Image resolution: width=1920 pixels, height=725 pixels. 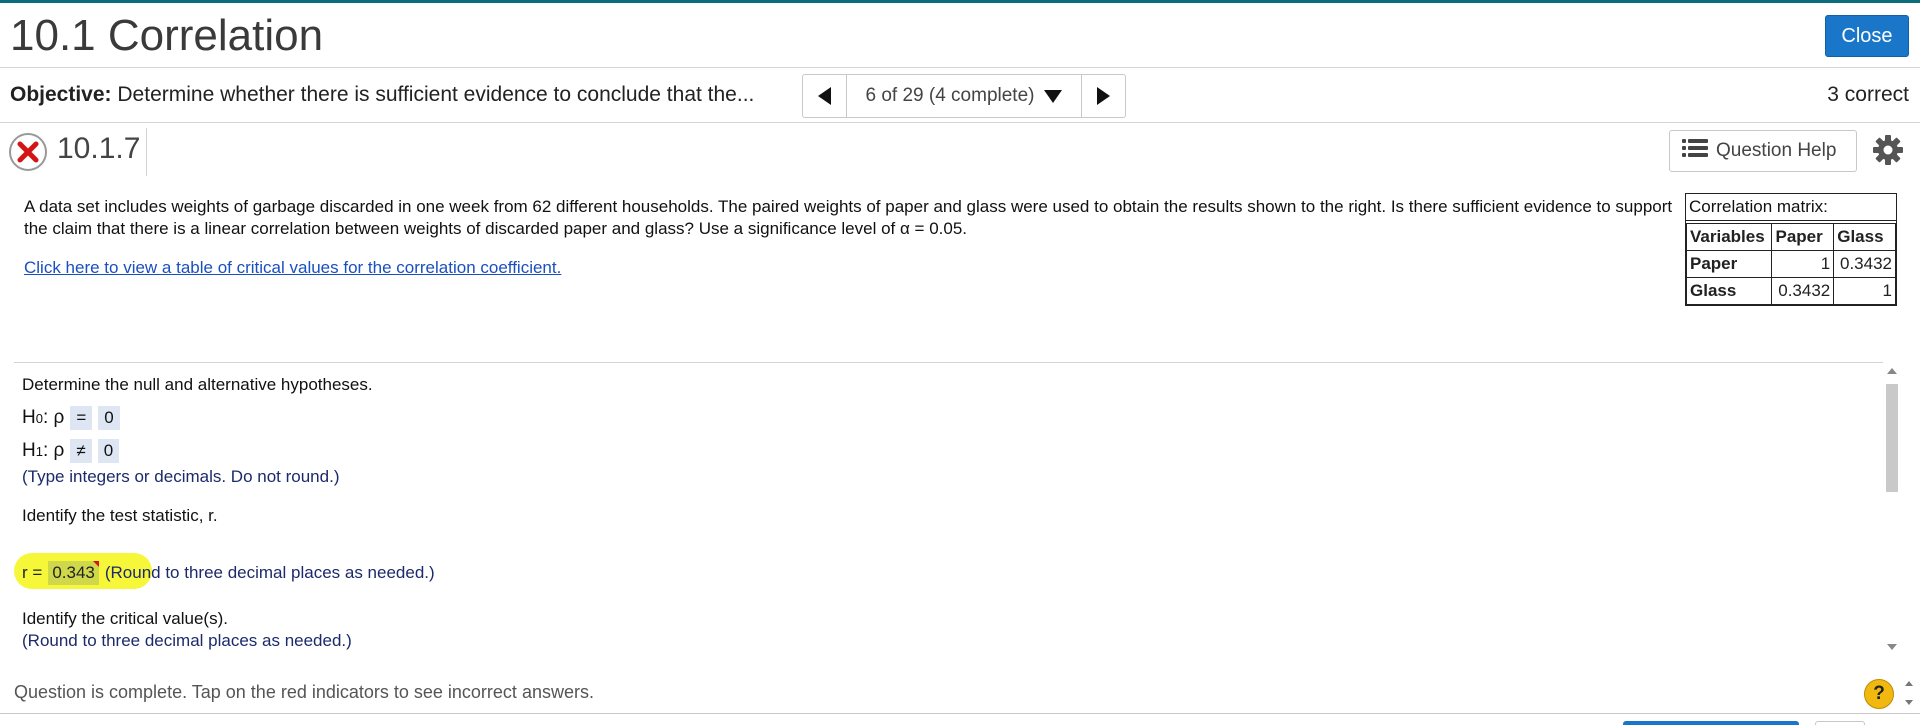 What do you see at coordinates (1729, 264) in the screenshot?
I see `row-label: Paper` at bounding box center [1729, 264].